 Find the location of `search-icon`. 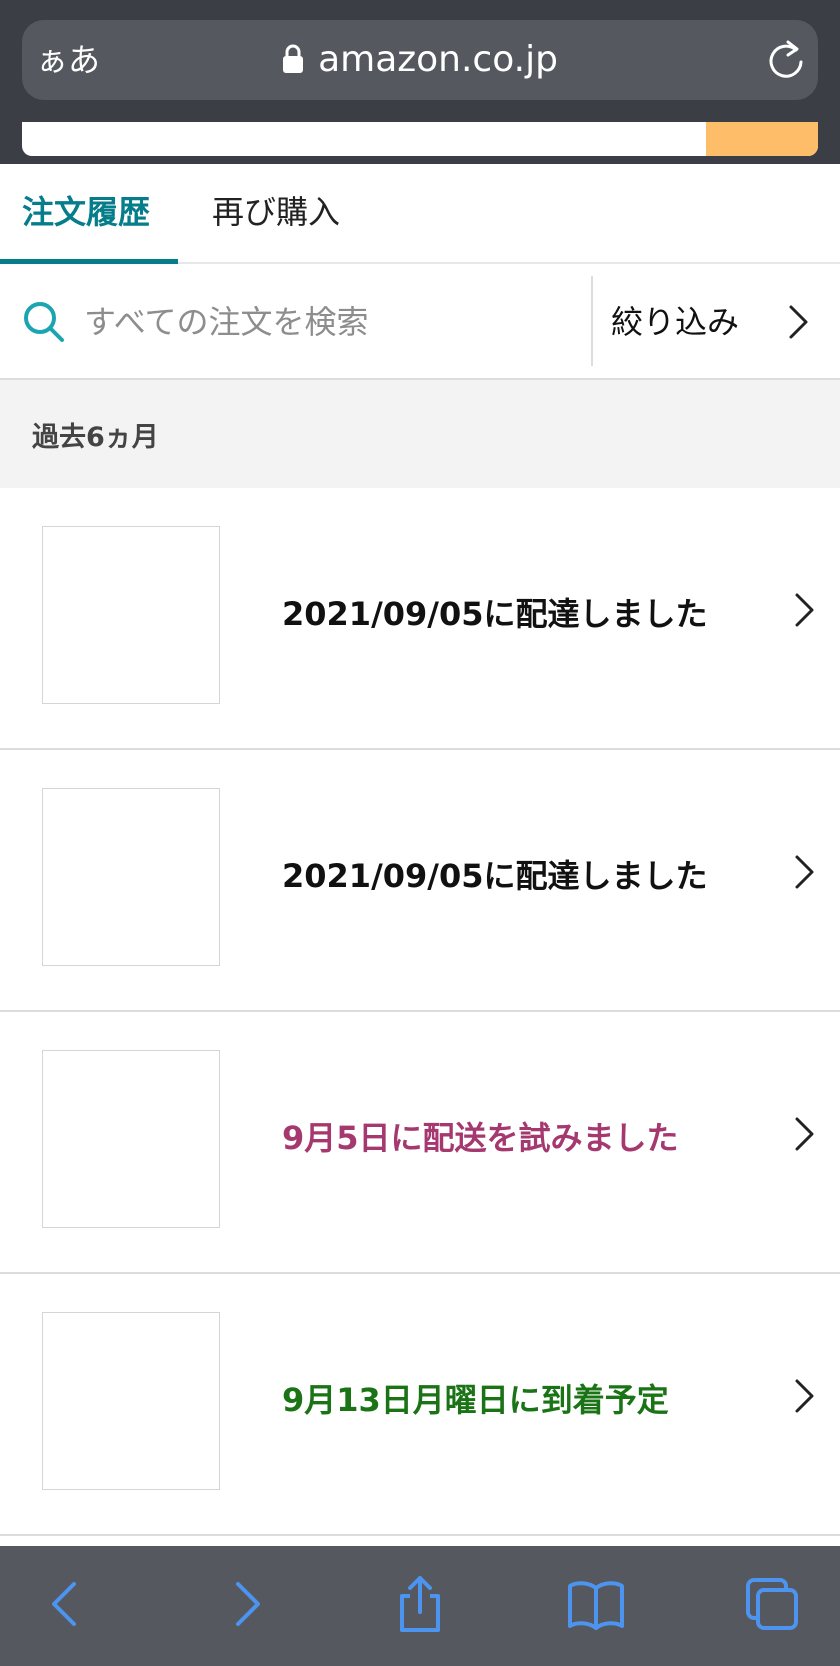

search-icon is located at coordinates (44, 322).